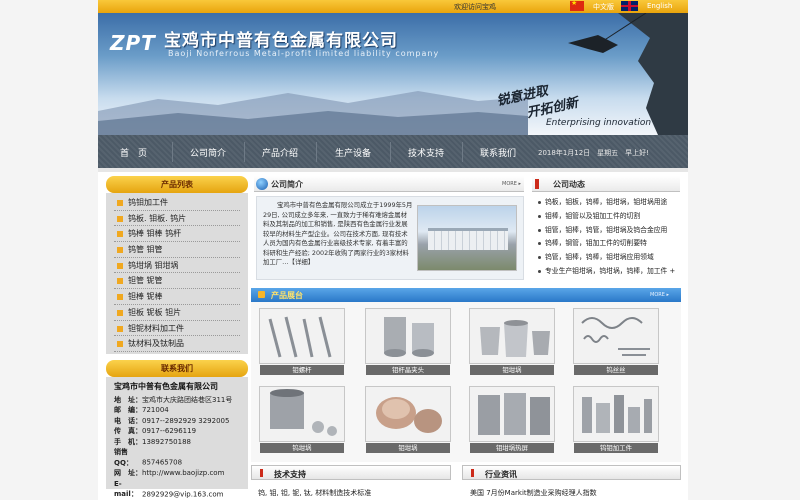 Image resolution: width=800 pixels, height=500 pixels. What do you see at coordinates (262, 184) in the screenshot?
I see `globe-icon` at bounding box center [262, 184].